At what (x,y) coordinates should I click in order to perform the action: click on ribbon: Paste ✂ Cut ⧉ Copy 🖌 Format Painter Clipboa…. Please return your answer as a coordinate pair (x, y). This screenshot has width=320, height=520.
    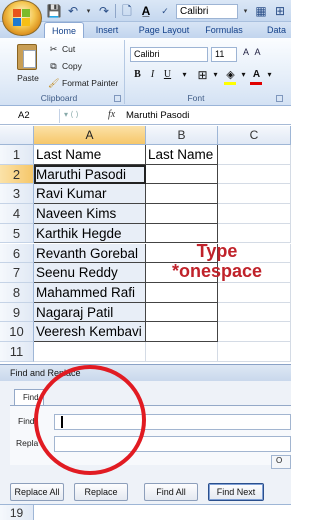
    Looking at the image, I should click on (145, 72).